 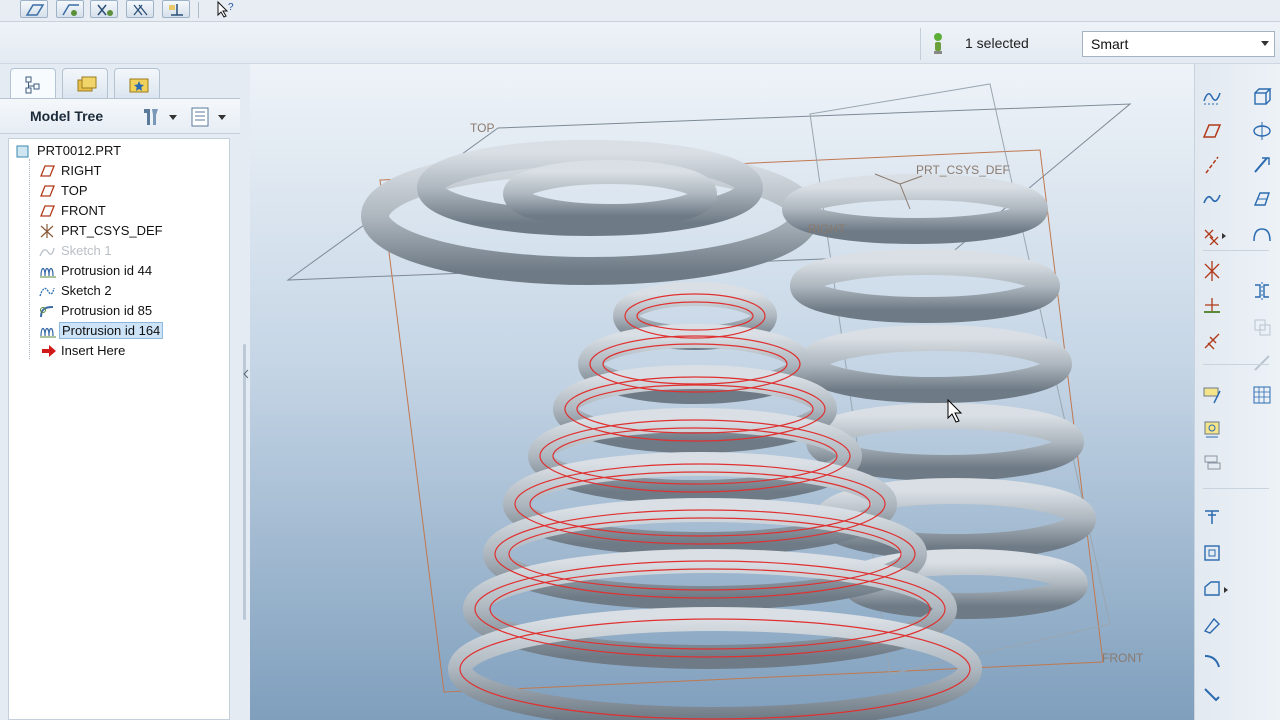 I want to click on pattern-icon, so click(x=1212, y=395).